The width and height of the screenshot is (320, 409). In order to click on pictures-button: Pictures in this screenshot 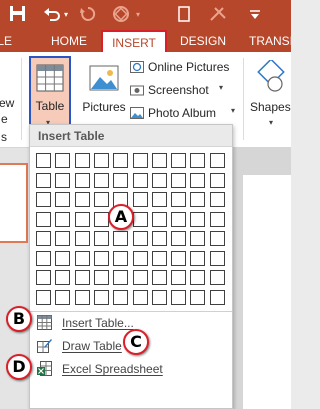, I will do `click(104, 91)`.